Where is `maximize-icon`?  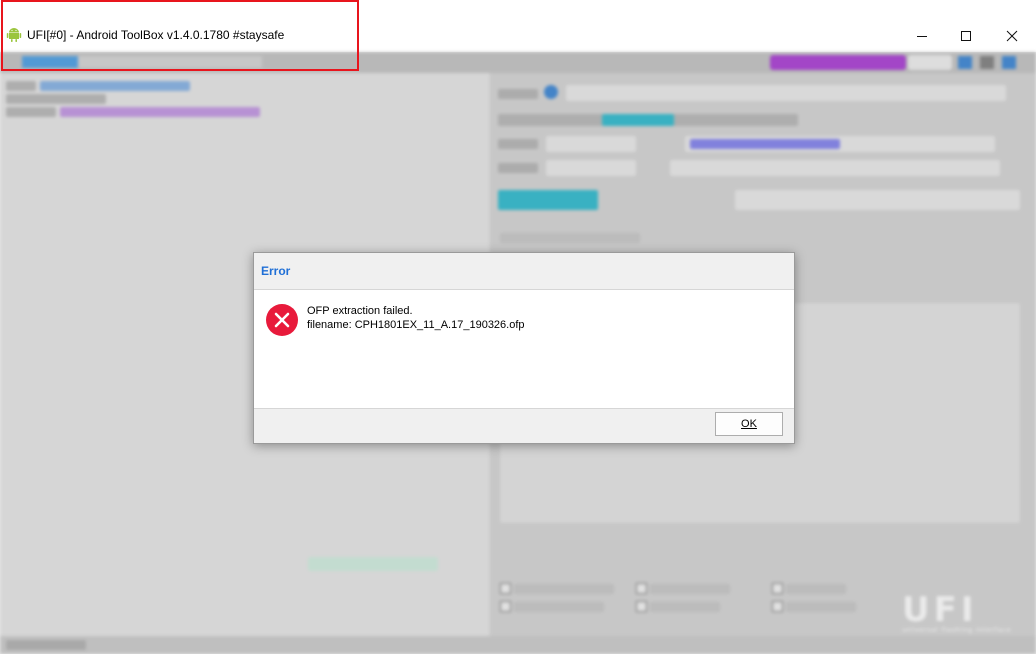 maximize-icon is located at coordinates (966, 36).